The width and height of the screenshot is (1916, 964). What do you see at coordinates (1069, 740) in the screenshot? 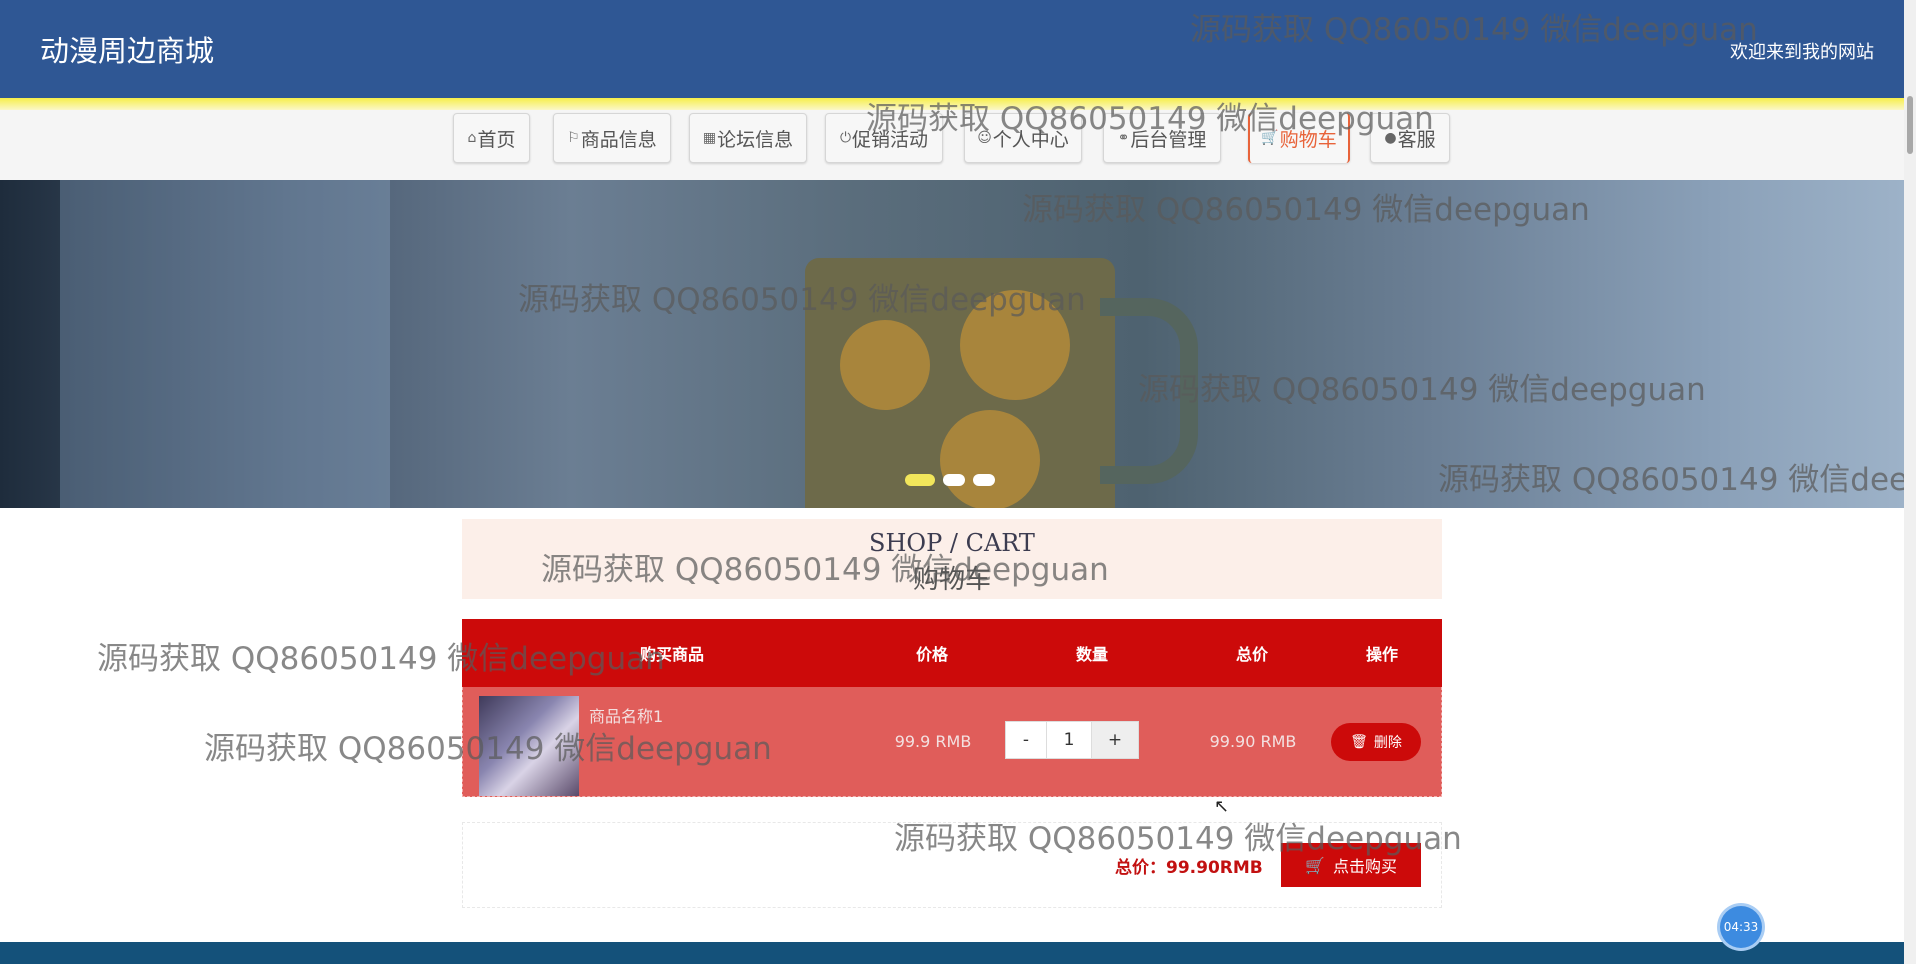
I see `quantity-input: 1` at bounding box center [1069, 740].